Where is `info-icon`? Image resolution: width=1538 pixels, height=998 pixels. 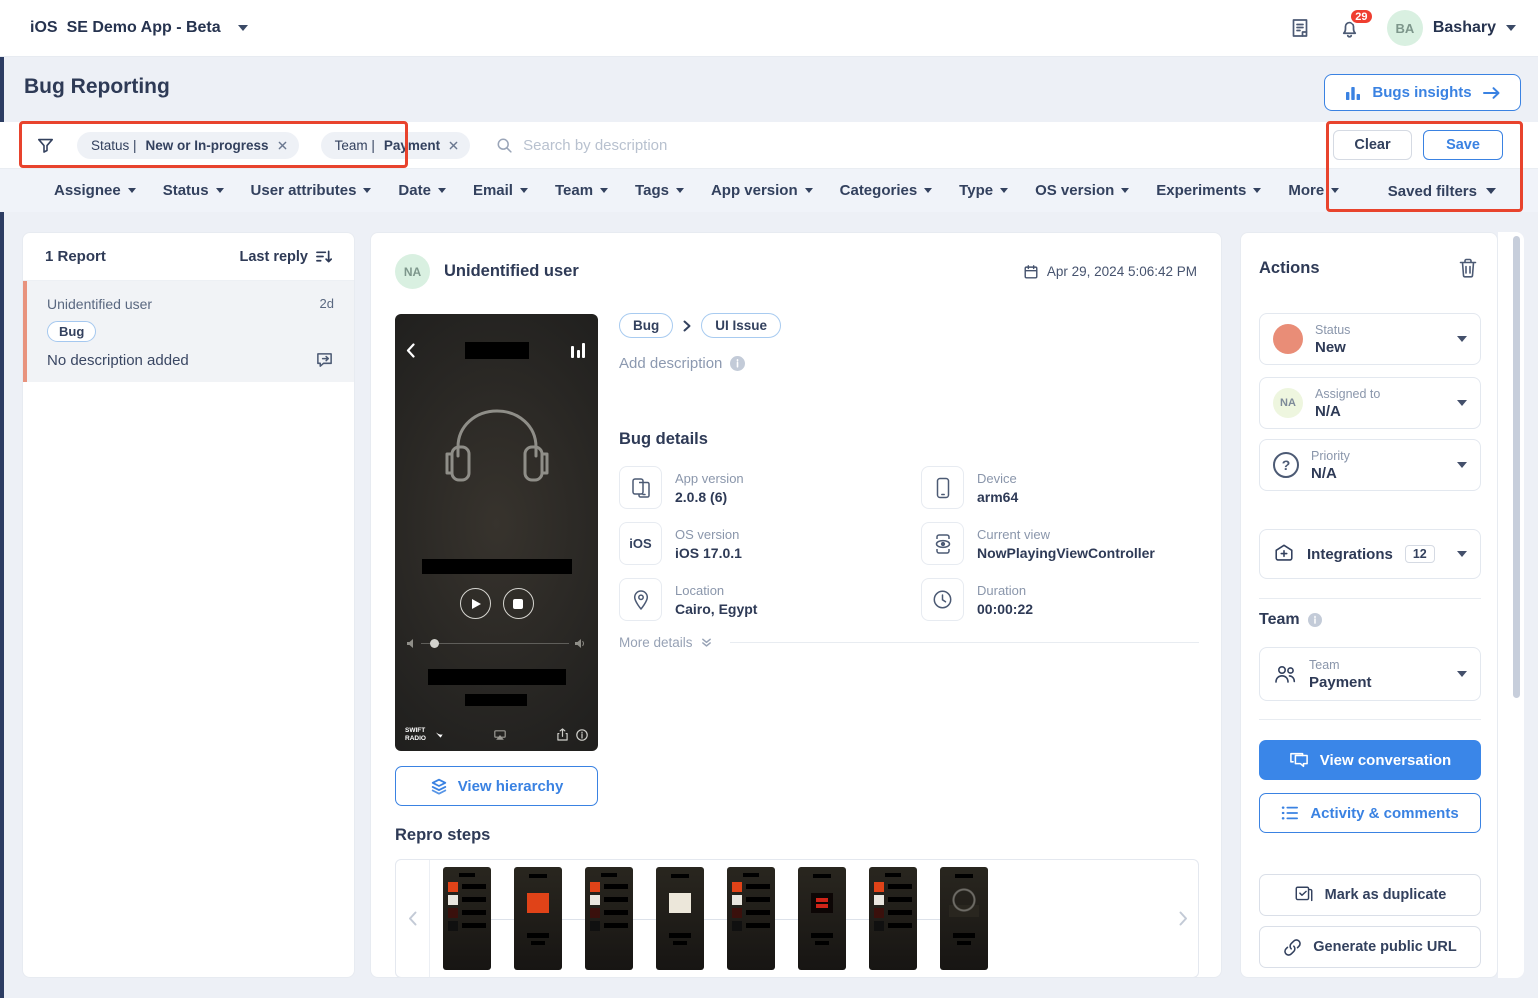 info-icon is located at coordinates (582, 734).